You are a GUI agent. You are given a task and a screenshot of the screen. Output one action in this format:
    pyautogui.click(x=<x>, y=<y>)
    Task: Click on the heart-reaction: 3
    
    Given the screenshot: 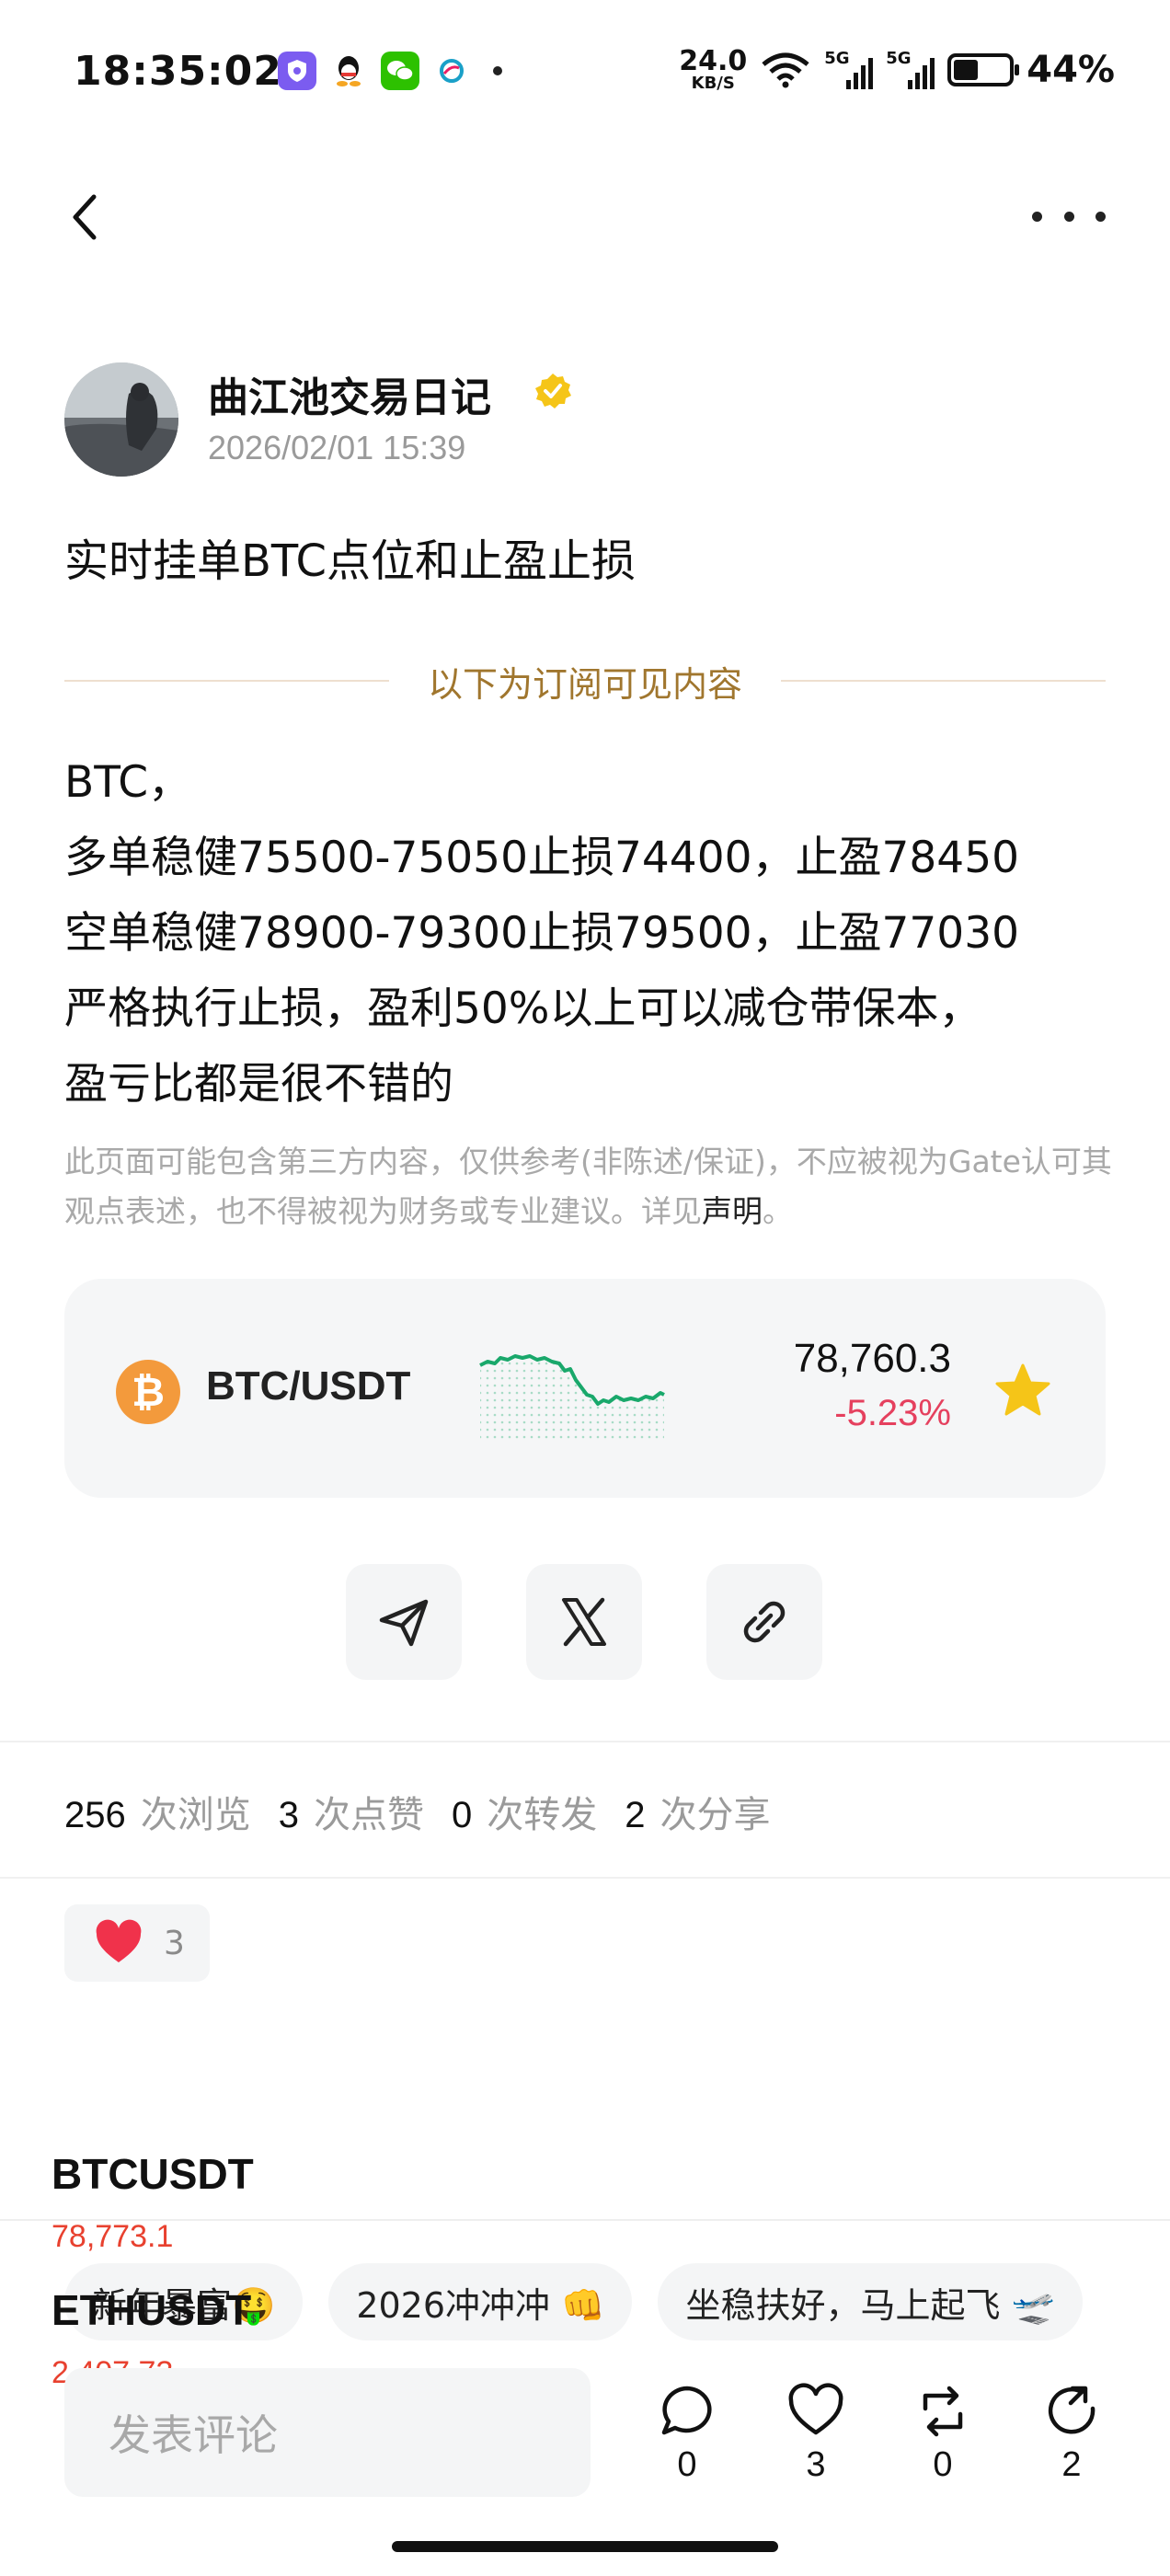 What is the action you would take?
    pyautogui.click(x=137, y=1943)
    